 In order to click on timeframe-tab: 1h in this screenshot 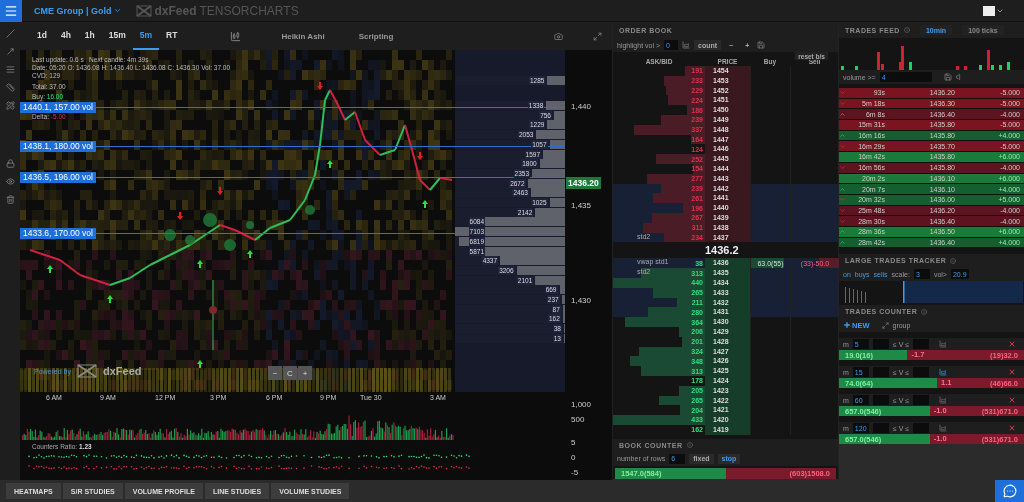, I will do `click(89, 36)`.